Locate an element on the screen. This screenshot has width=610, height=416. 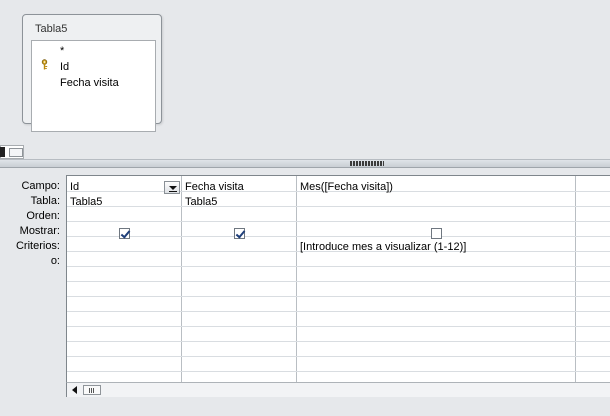
field-dropdown-button is located at coordinates (172, 187).